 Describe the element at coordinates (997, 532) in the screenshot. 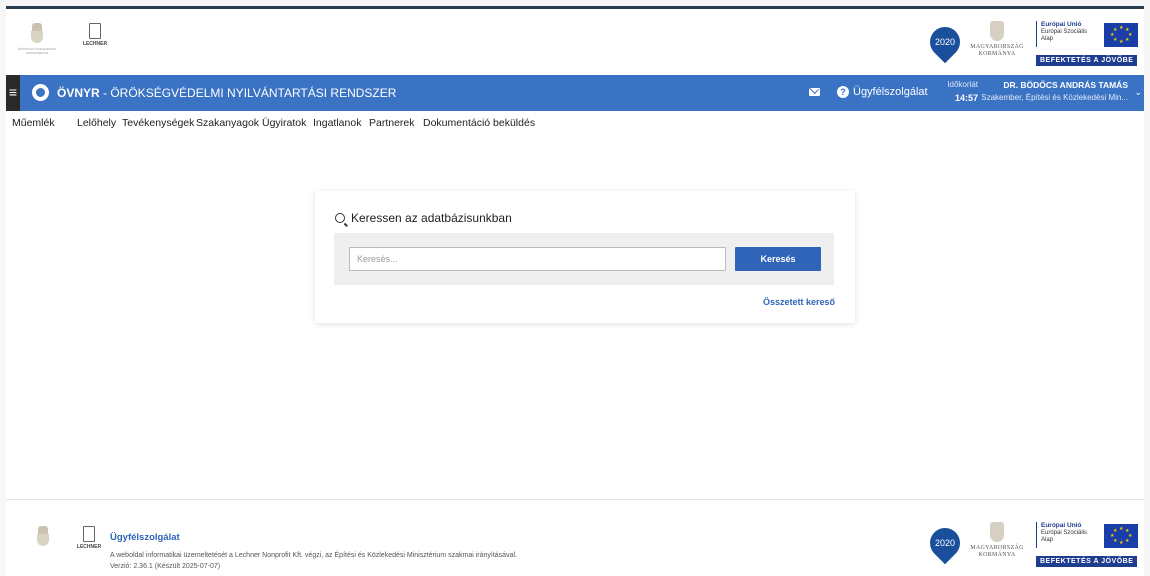

I see `footer-hungary-crest-icon` at that location.